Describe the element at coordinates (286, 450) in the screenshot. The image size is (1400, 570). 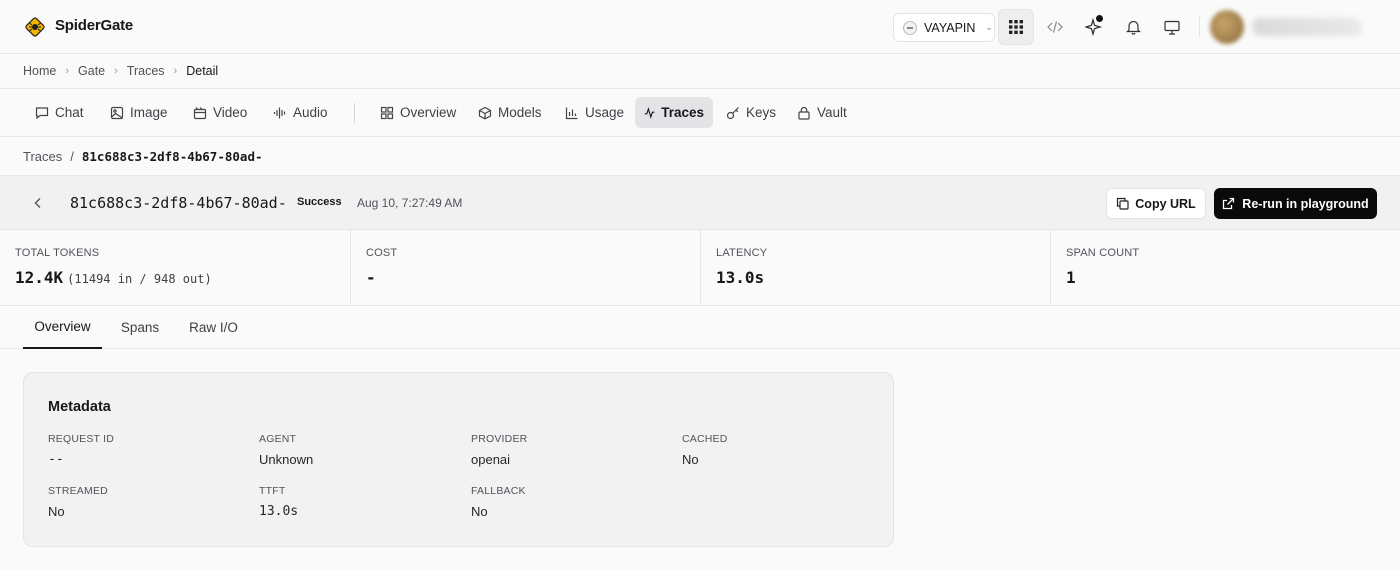
I see `field-agent: AGENT Unknown` at that location.